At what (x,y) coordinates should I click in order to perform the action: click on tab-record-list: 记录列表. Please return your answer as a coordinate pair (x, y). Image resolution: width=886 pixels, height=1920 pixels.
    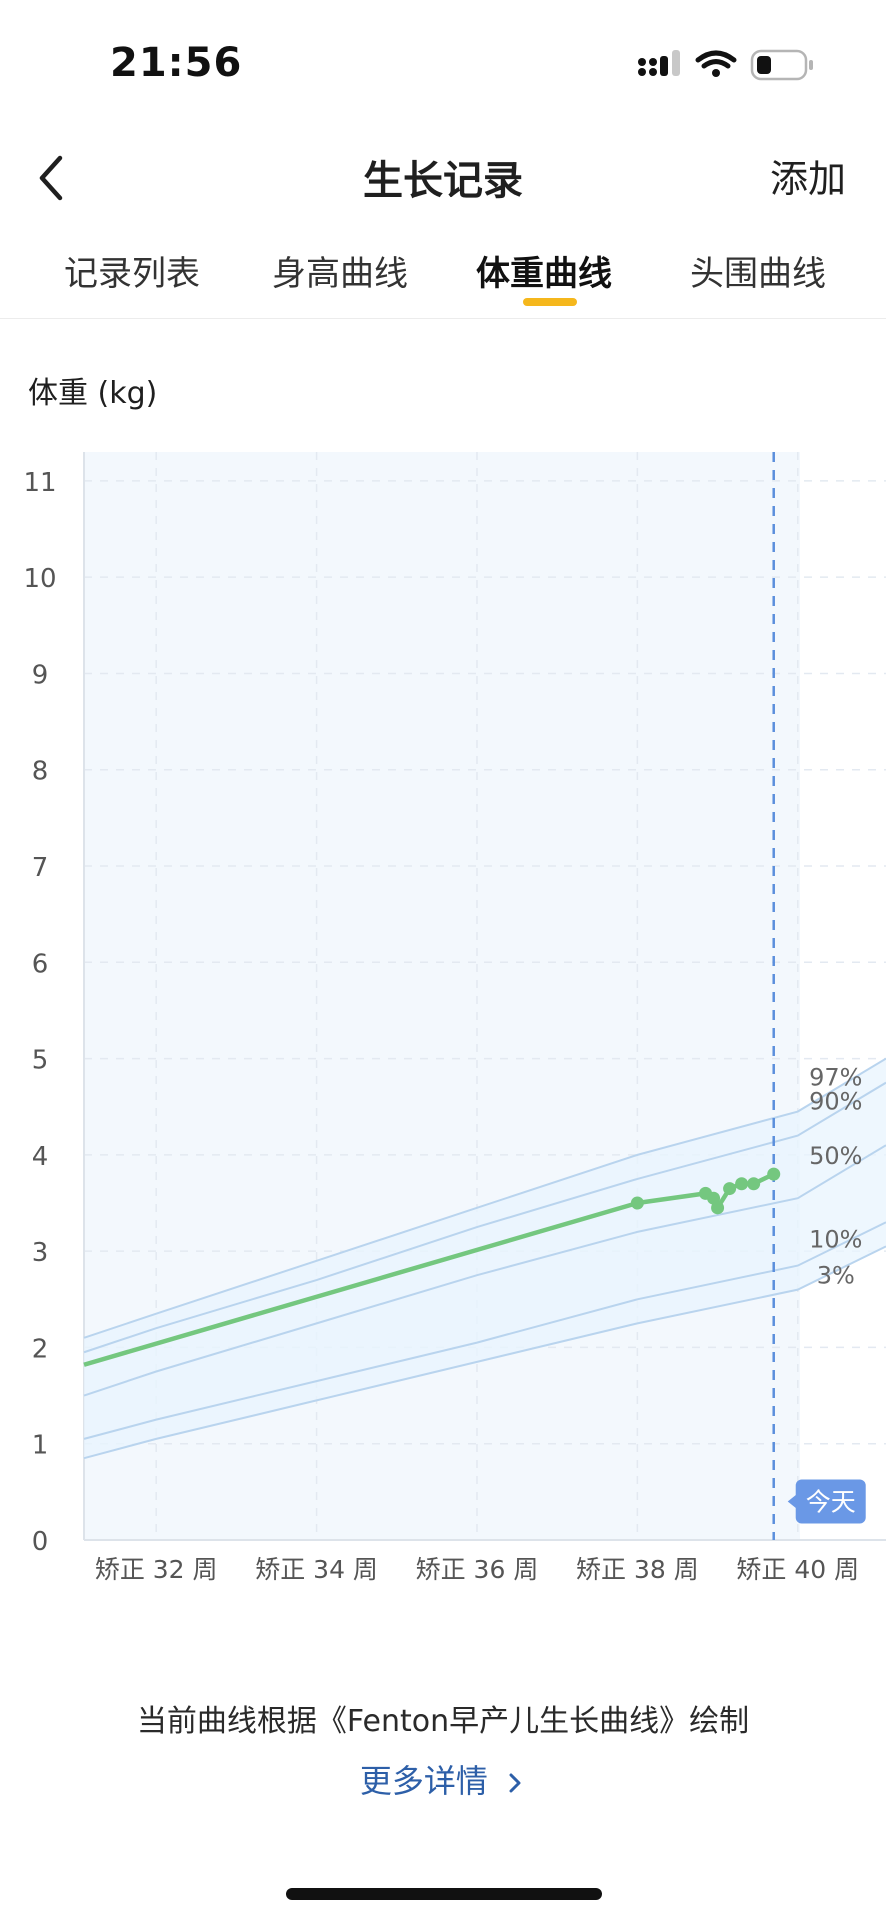
    Looking at the image, I should click on (132, 270).